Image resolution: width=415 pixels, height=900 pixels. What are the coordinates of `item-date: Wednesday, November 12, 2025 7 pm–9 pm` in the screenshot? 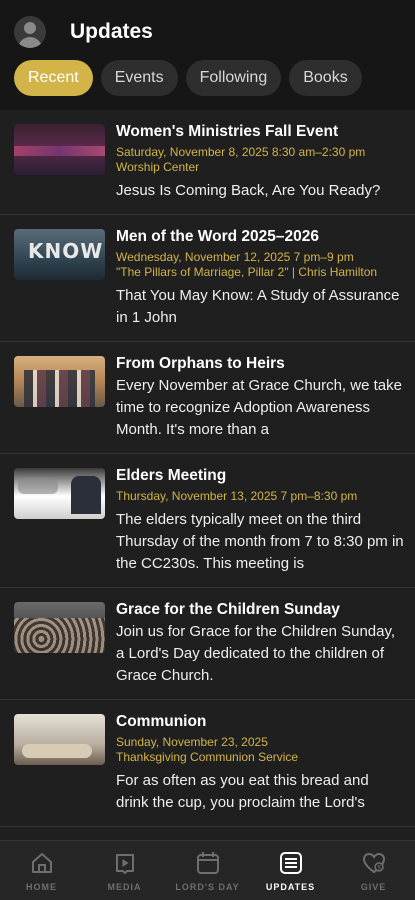 It's located at (235, 257).